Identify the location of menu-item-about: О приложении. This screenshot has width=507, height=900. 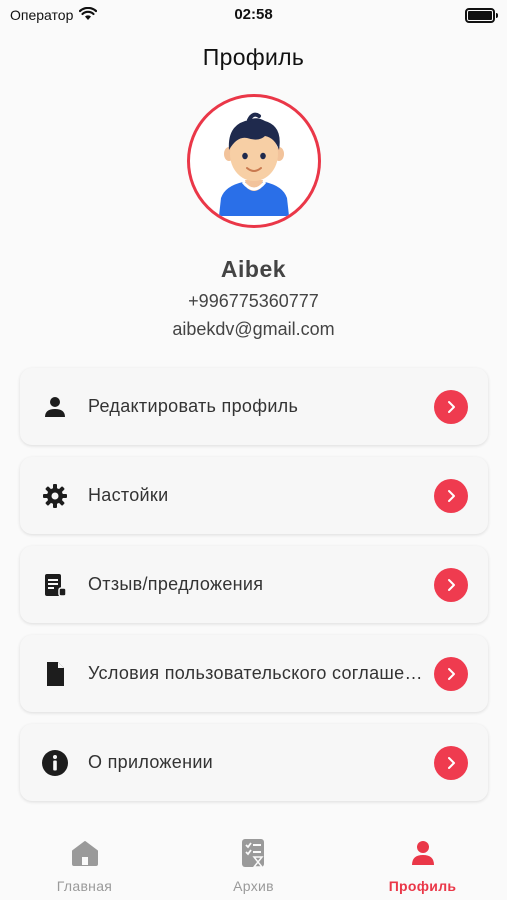
(254, 762).